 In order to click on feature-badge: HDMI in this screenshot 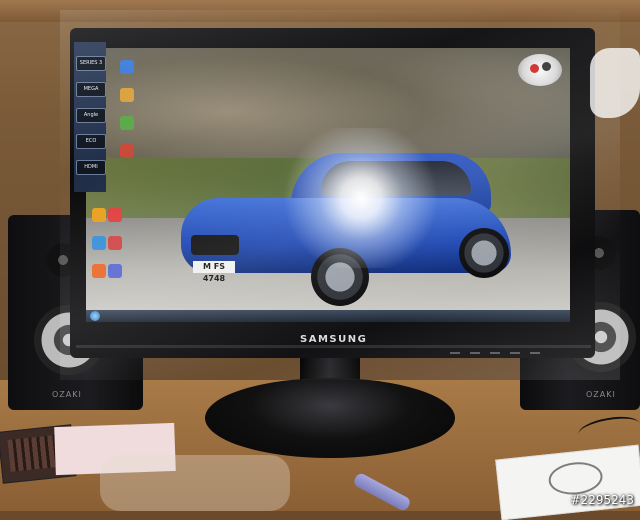, I will do `click(91, 167)`.